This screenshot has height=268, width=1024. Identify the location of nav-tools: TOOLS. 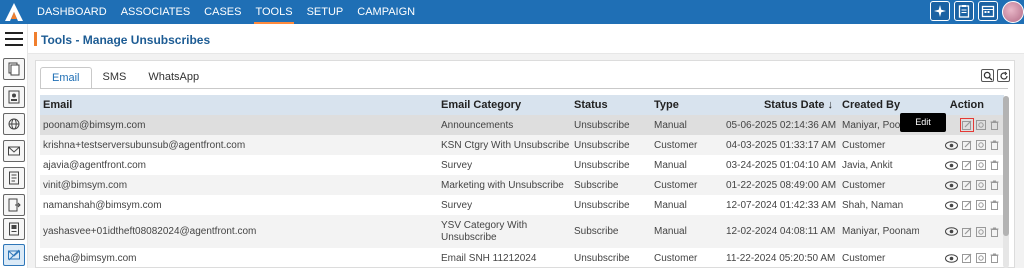
(273, 12).